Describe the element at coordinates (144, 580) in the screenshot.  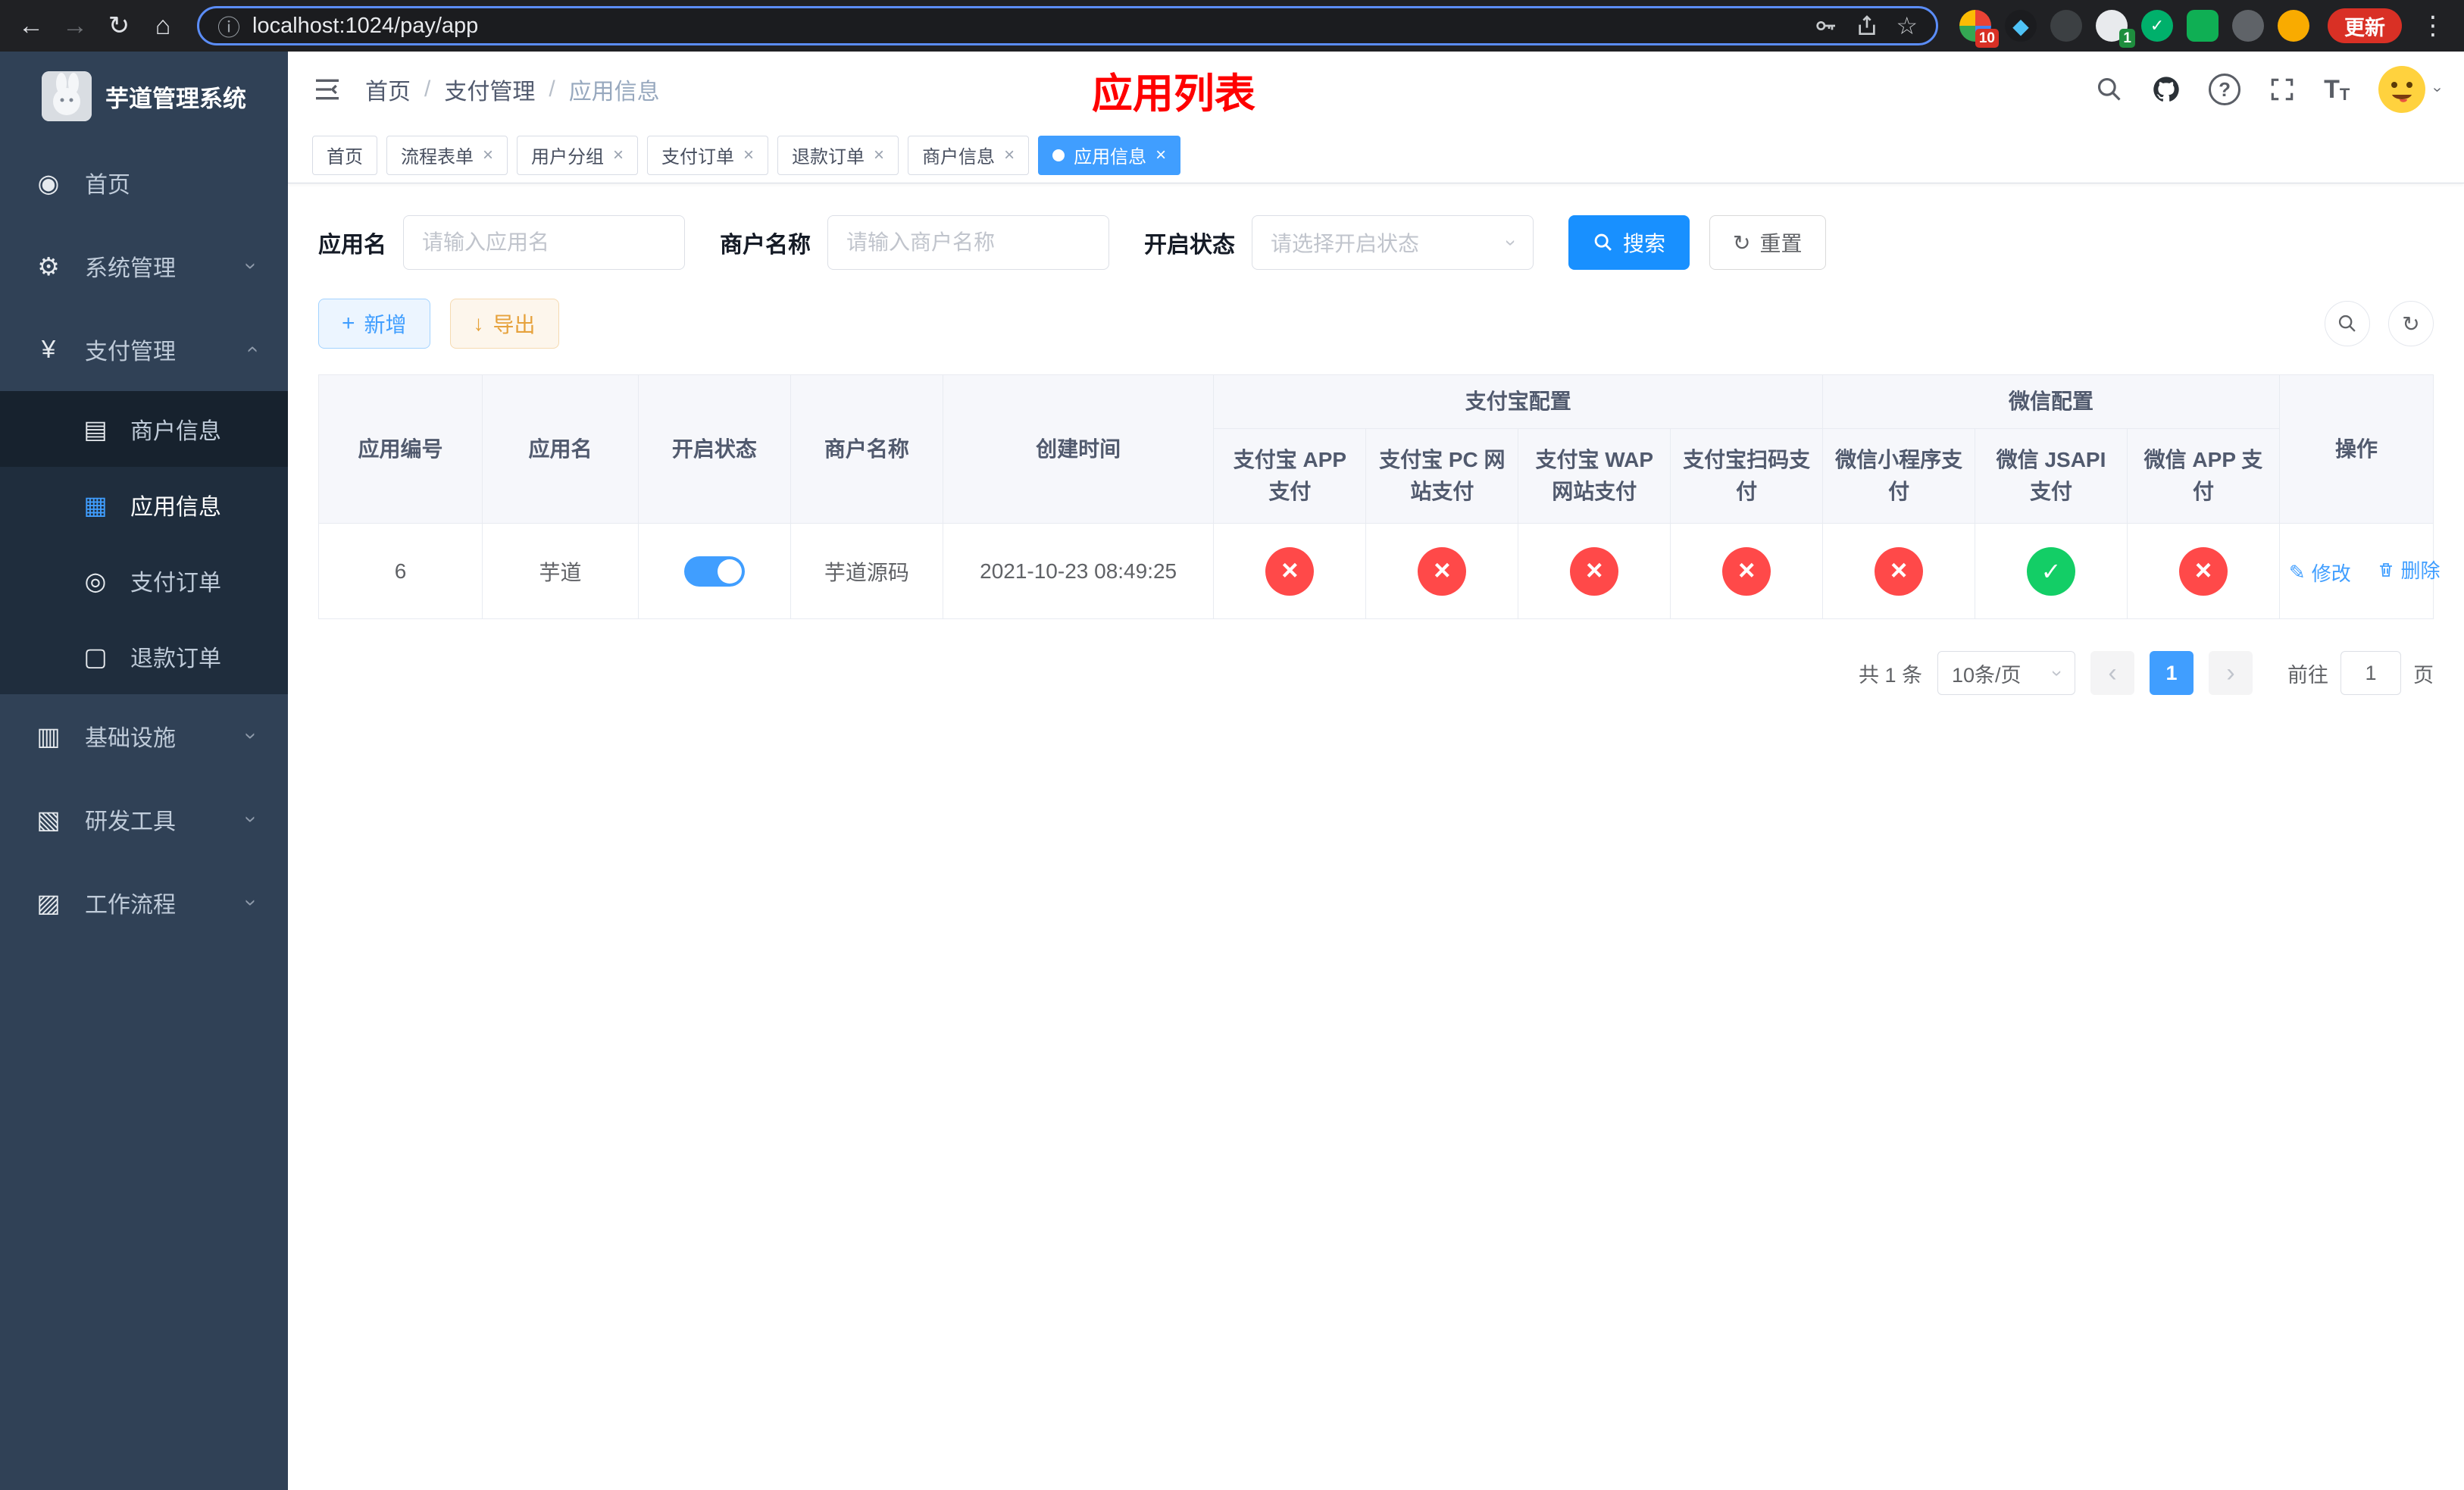
I see `sidebar-item-pay-order: 支付订单` at that location.